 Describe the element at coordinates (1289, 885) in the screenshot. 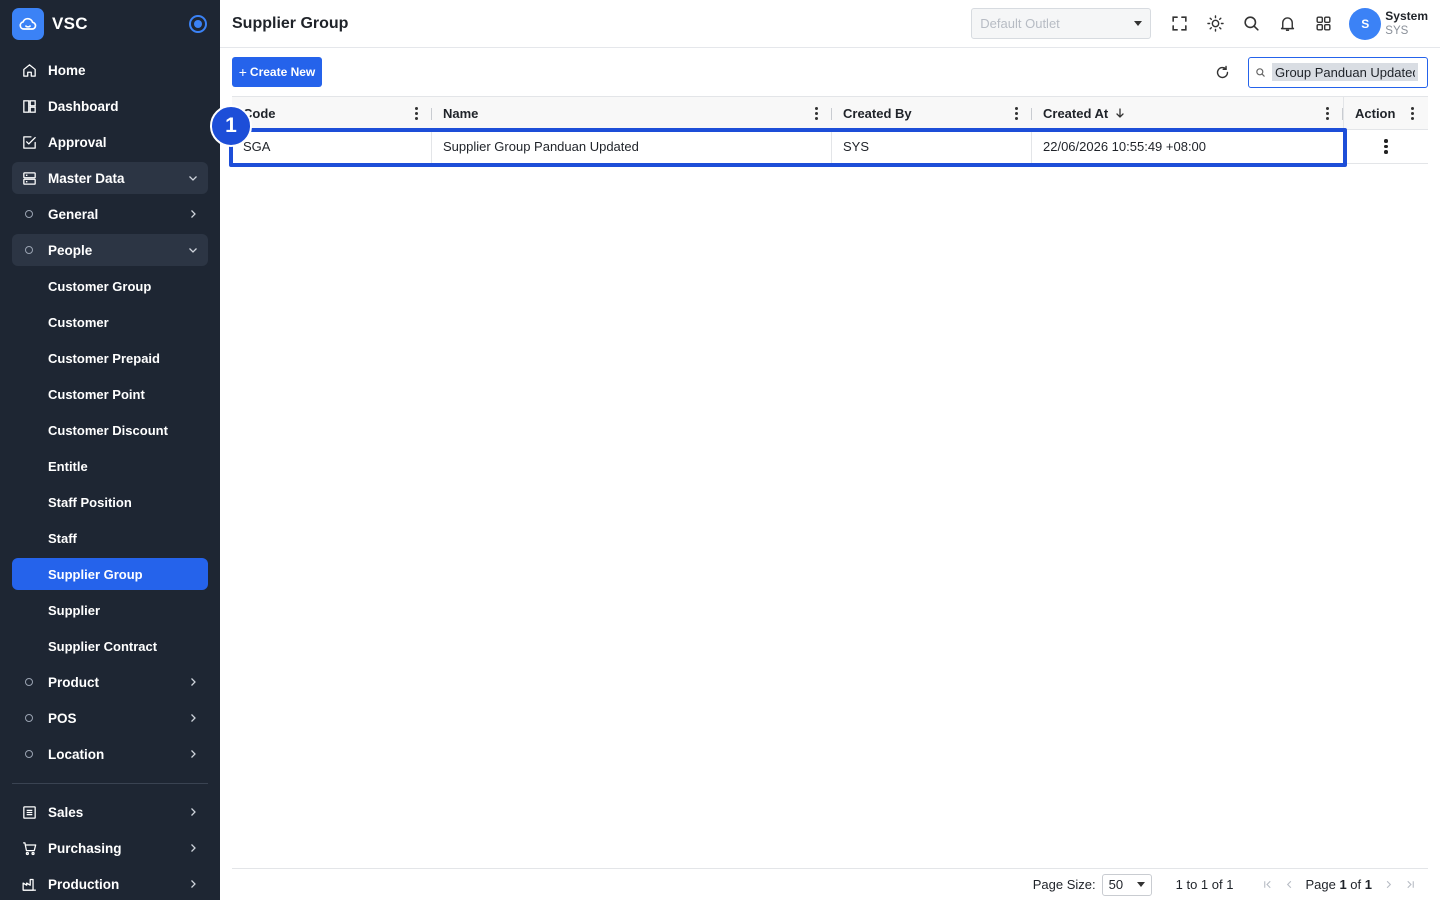

I see `previous-page-button` at that location.